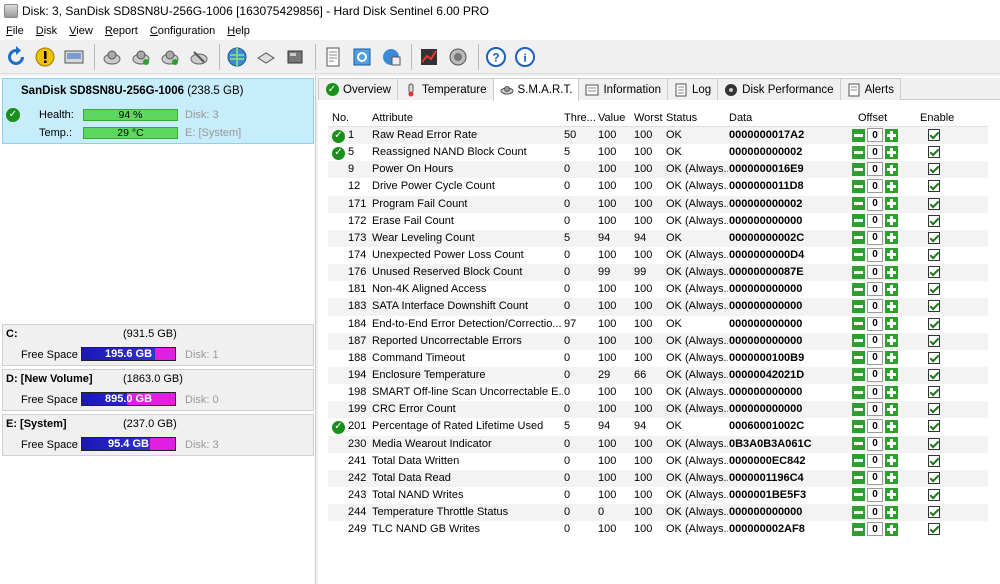 This screenshot has height=584, width=1000. Describe the element at coordinates (536, 89) in the screenshot. I see `tab-smart: S.M.A.R.T.` at that location.